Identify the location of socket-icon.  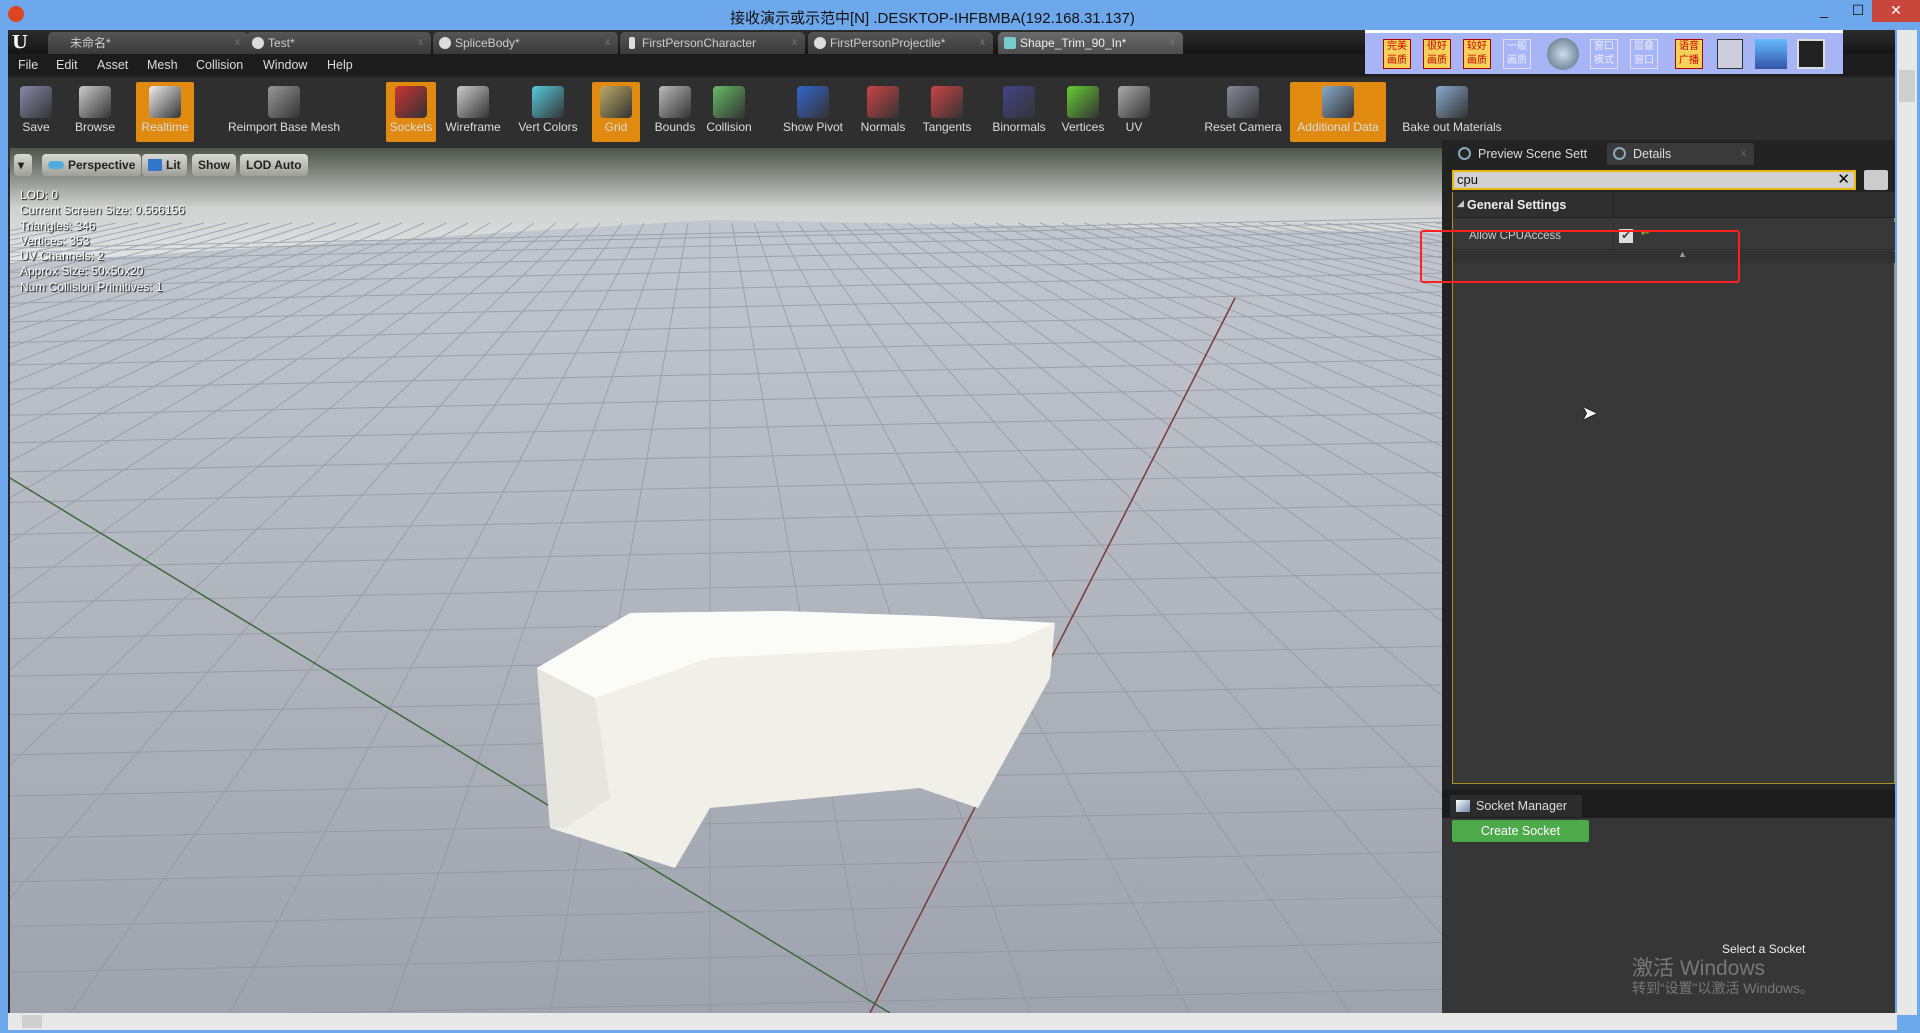
(1463, 806).